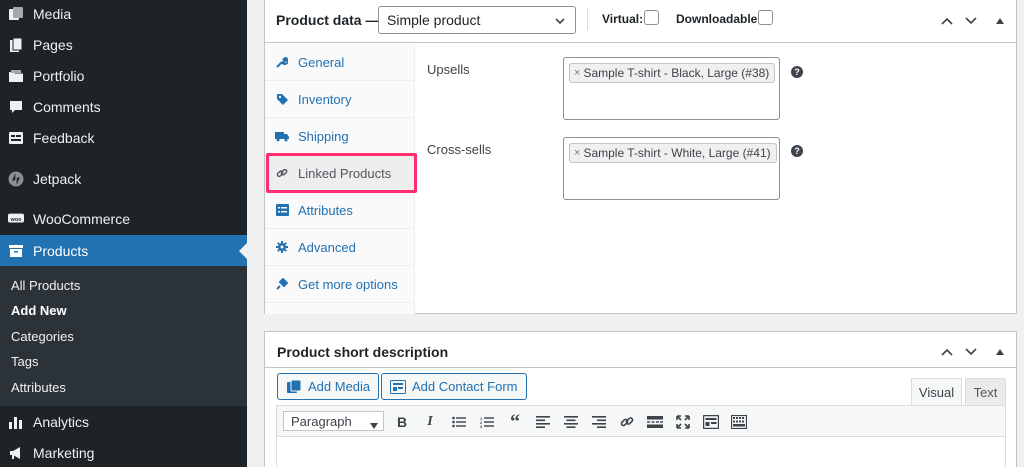 The width and height of the screenshot is (1024, 467). What do you see at coordinates (430, 422) in the screenshot?
I see `italic-icon: I` at bounding box center [430, 422].